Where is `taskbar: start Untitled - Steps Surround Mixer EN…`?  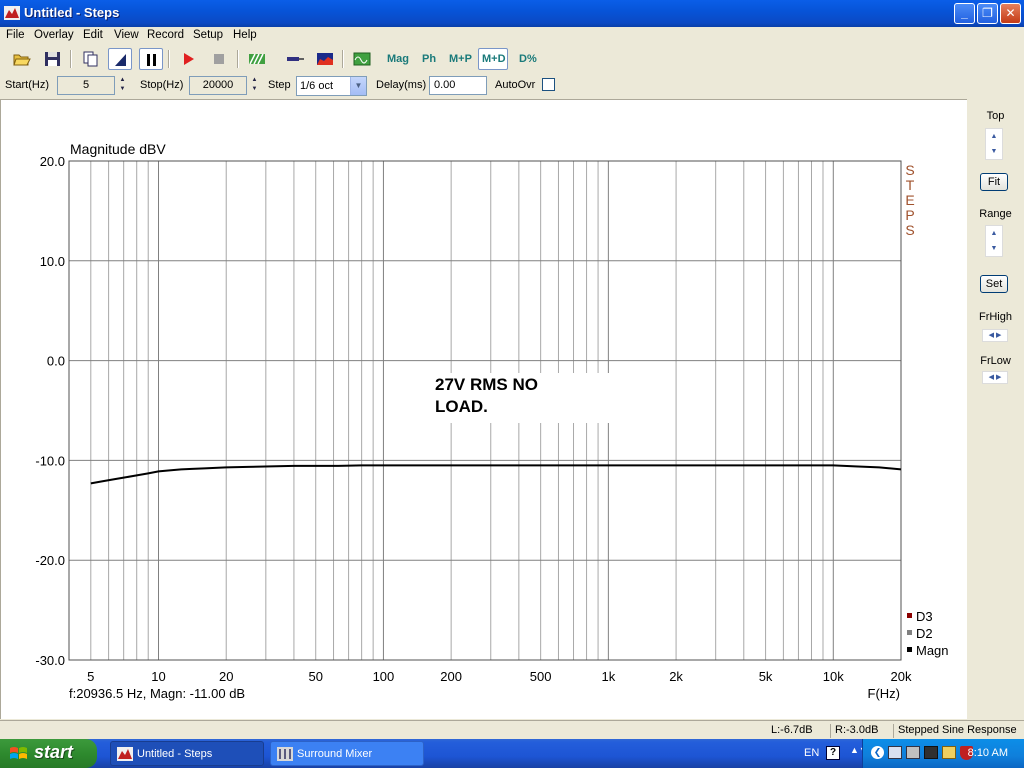
taskbar: start Untitled - Steps Surround Mixer EN… is located at coordinates (512, 753).